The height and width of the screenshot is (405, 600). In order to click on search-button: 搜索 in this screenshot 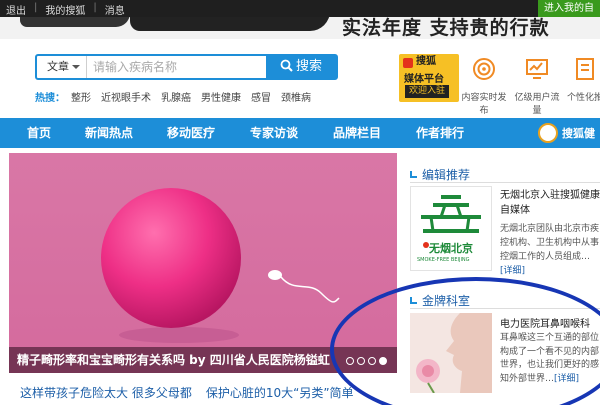, I will do `click(301, 67)`.